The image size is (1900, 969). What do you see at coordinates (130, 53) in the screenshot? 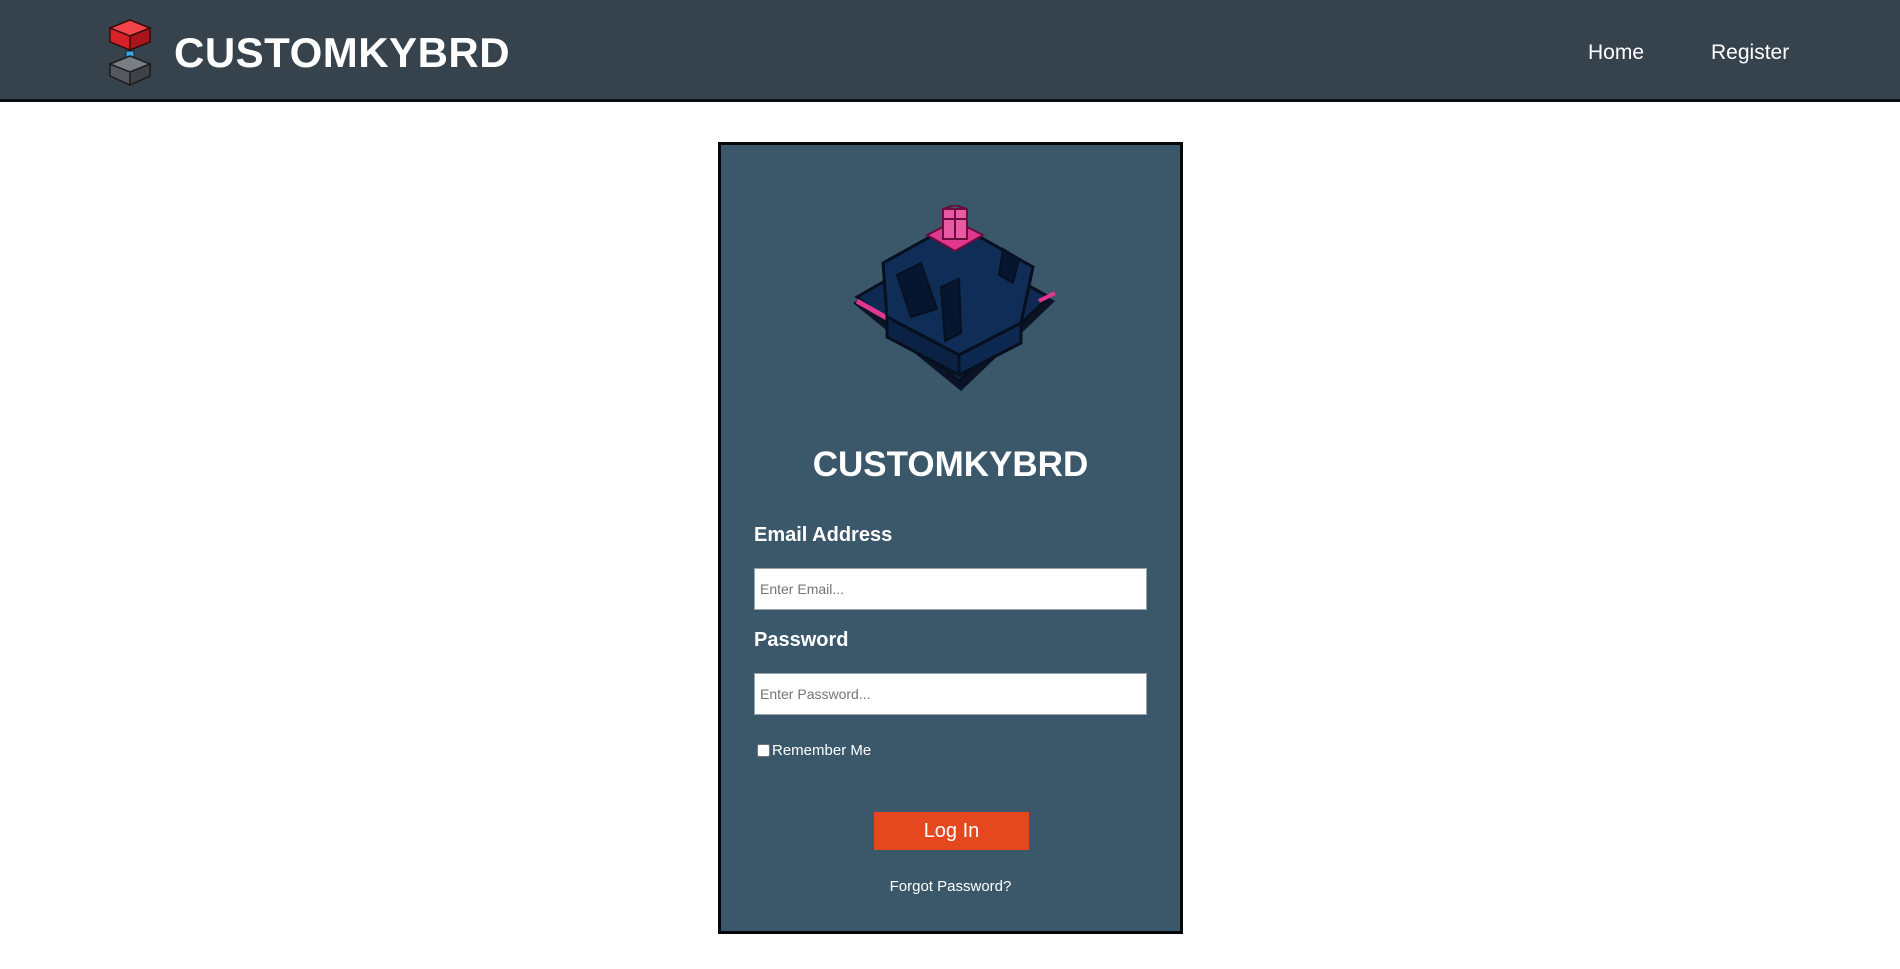
I see `keyboard-switch-icon` at bounding box center [130, 53].